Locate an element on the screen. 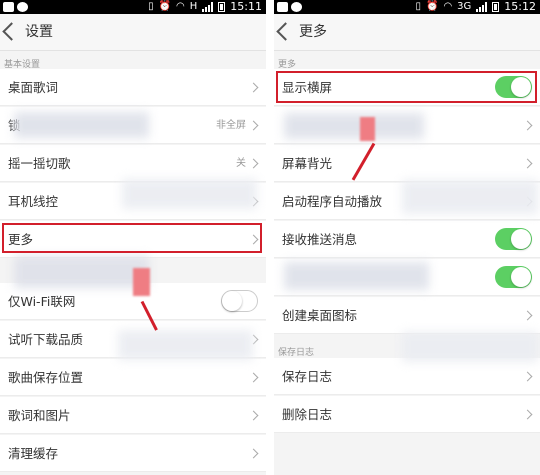  item-label: 桌面歌词 is located at coordinates (33, 87).